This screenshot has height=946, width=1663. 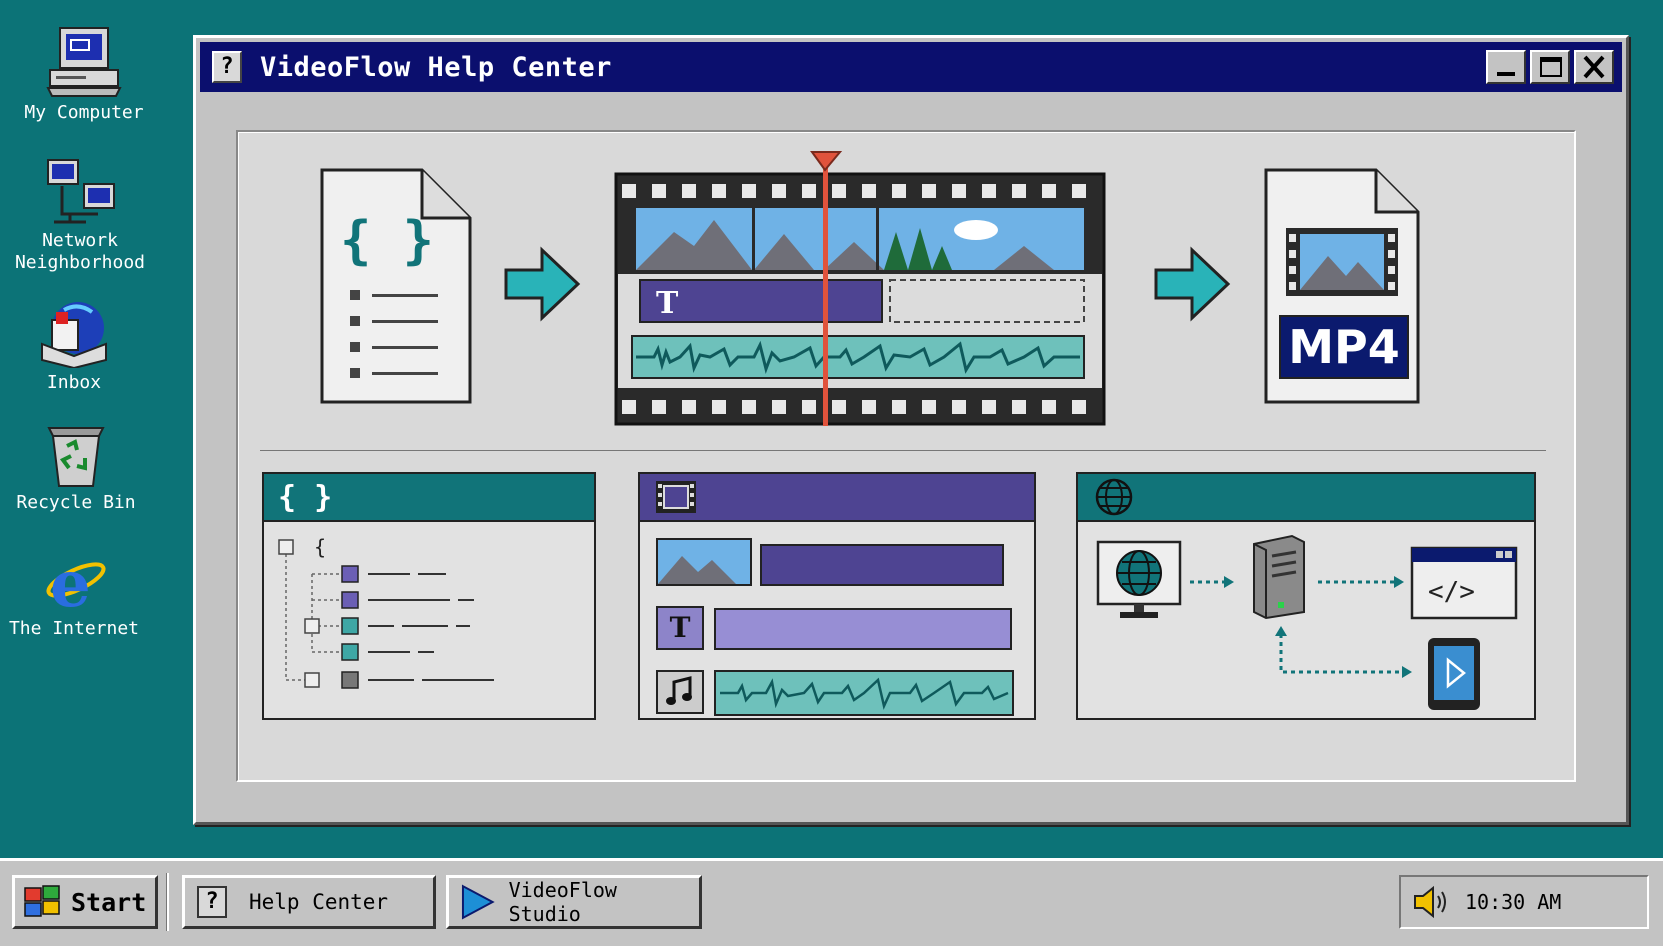 What do you see at coordinates (320, 547) in the screenshot?
I see `json-tree-brace: {` at bounding box center [320, 547].